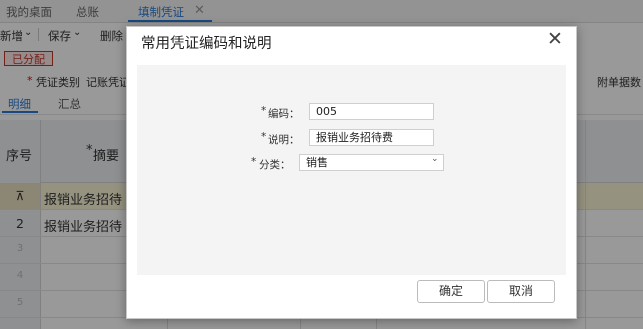 The height and width of the screenshot is (329, 643). What do you see at coordinates (521, 291) in the screenshot?
I see `cancel-button: 取消` at bounding box center [521, 291].